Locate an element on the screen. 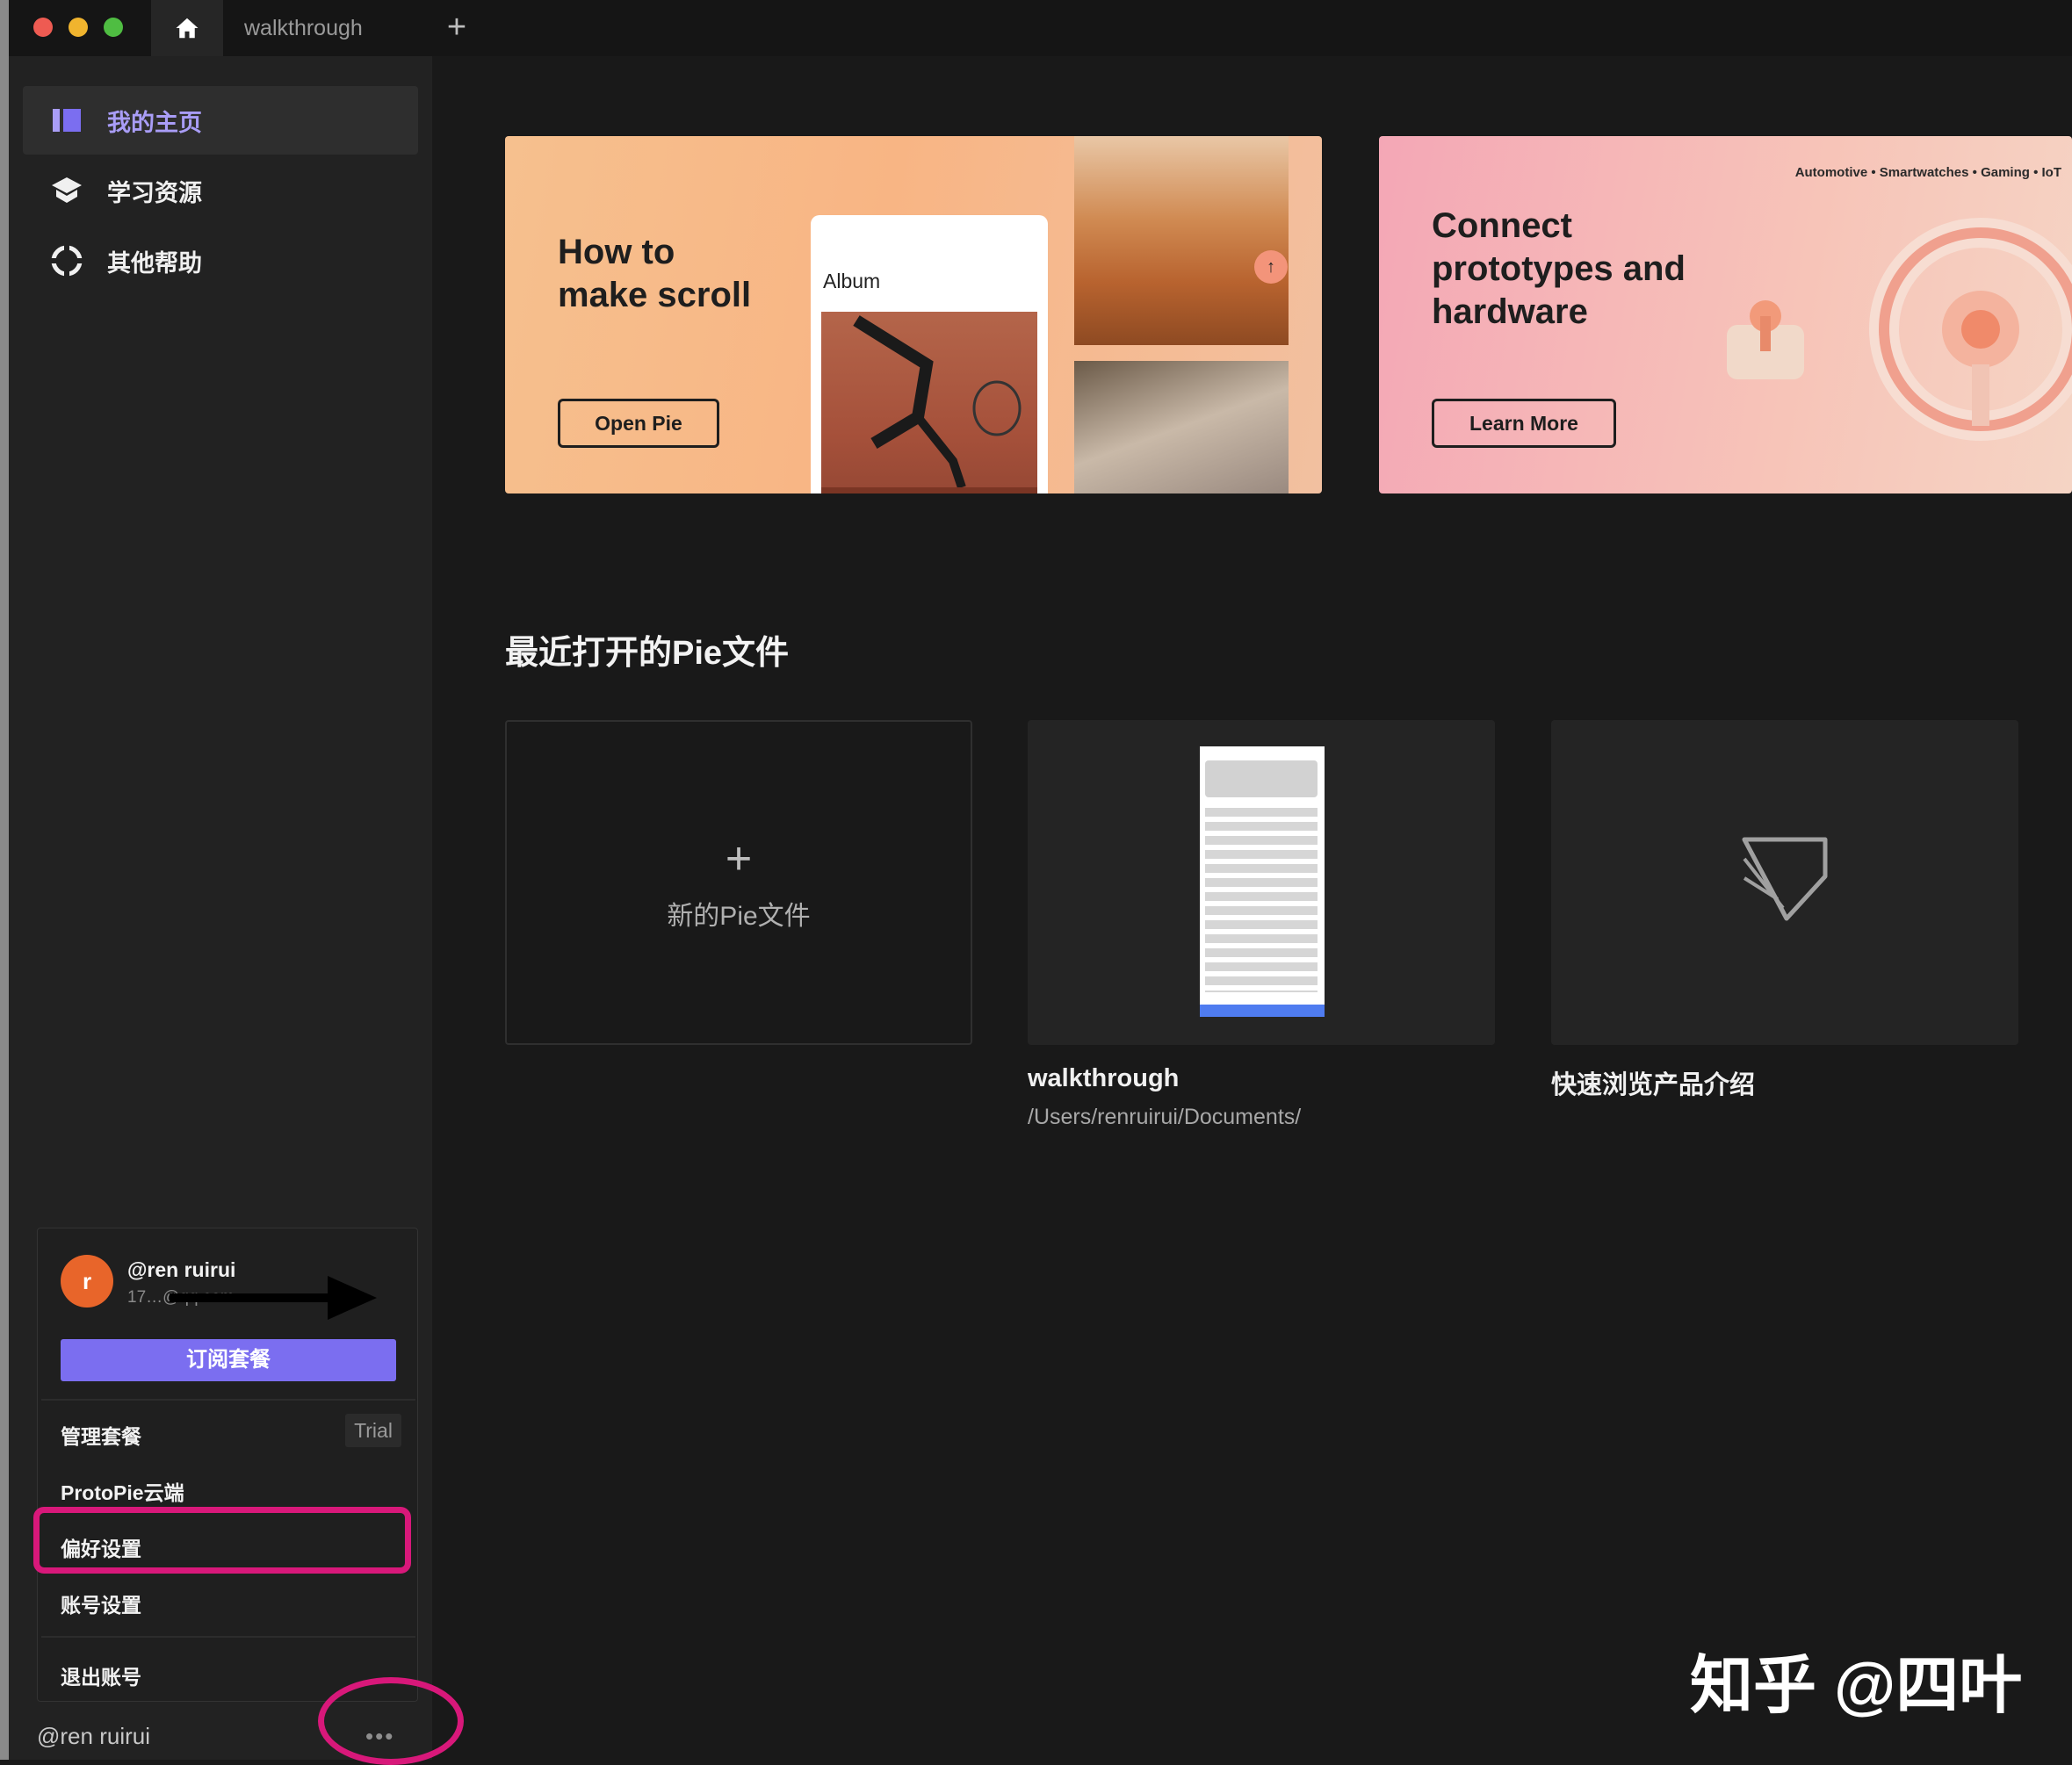 Image resolution: width=2072 pixels, height=1765 pixels. sidebar-item-label: 学习资源 is located at coordinates (154, 192).